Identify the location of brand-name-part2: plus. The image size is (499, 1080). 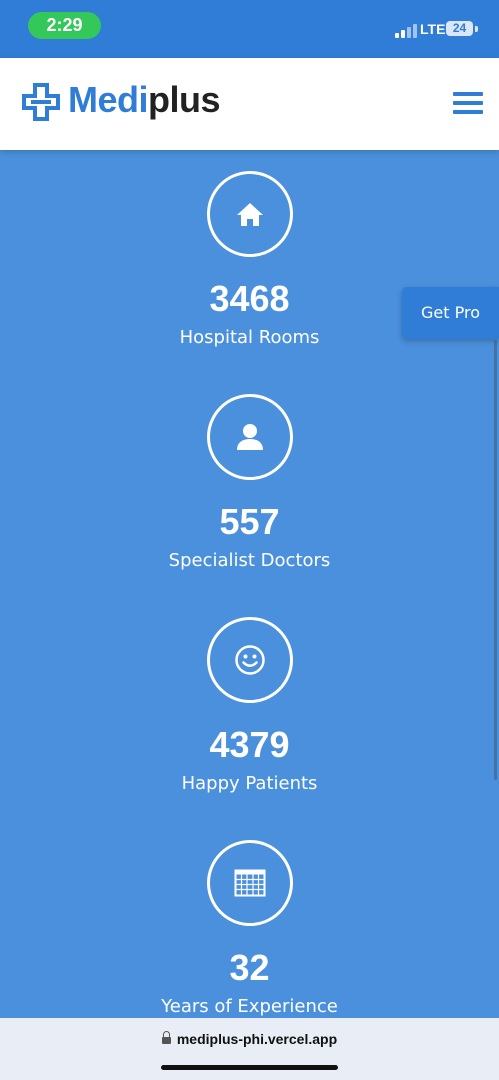
(184, 99).